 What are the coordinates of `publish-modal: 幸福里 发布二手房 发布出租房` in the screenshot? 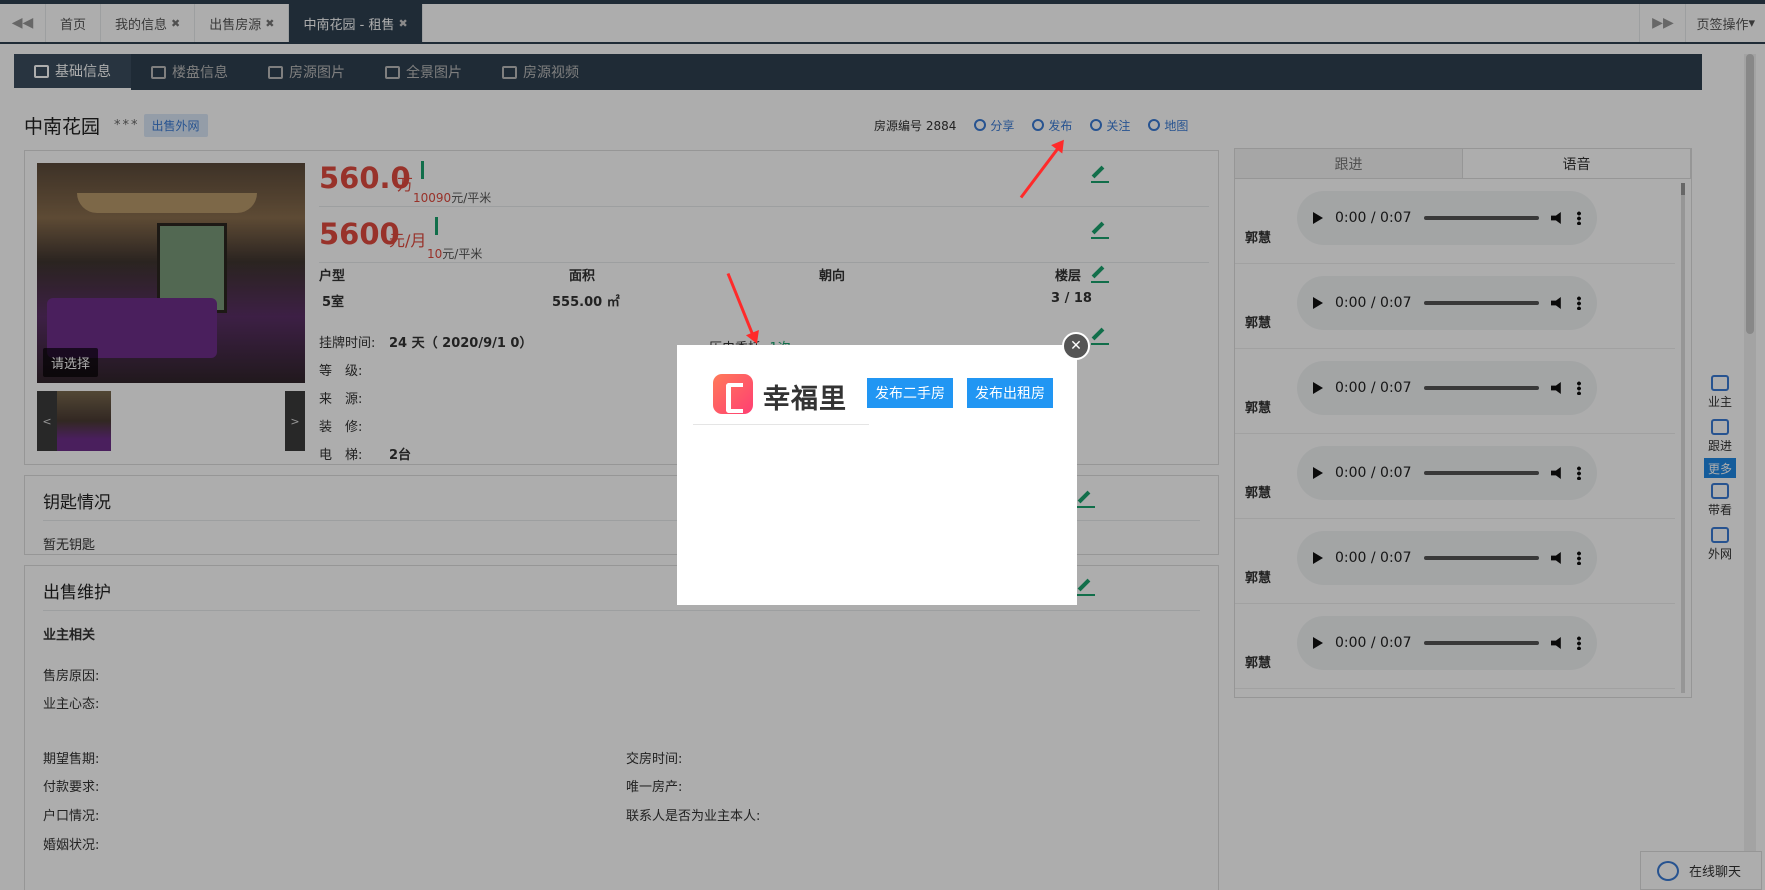 It's located at (877, 475).